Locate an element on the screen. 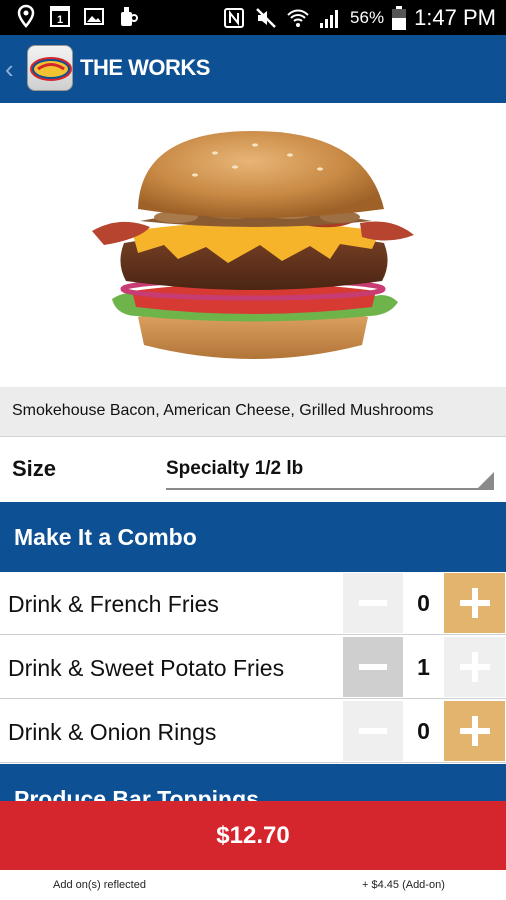 The width and height of the screenshot is (506, 900). quantity-value: 1 is located at coordinates (423, 666).